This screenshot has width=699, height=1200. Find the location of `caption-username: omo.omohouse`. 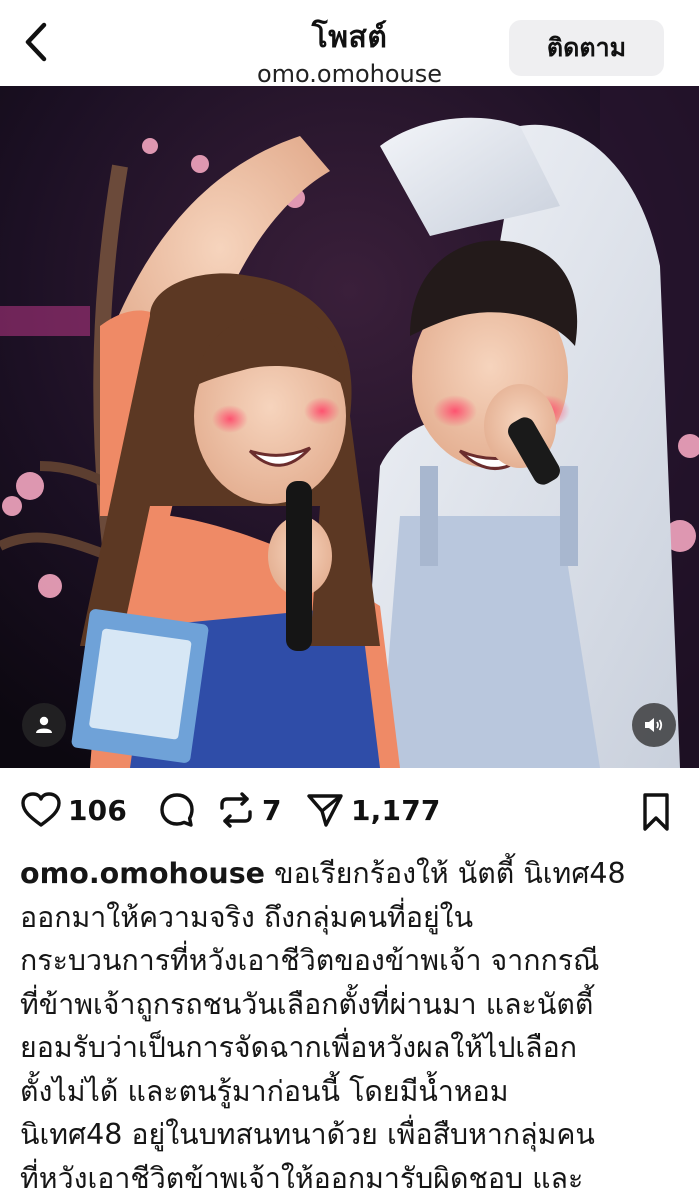

caption-username: omo.omohouse is located at coordinates (142, 873).